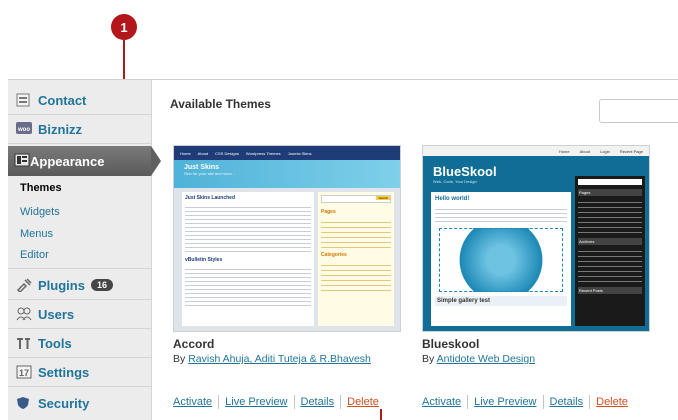  I want to click on plugins-update-count: 16, so click(101, 285).